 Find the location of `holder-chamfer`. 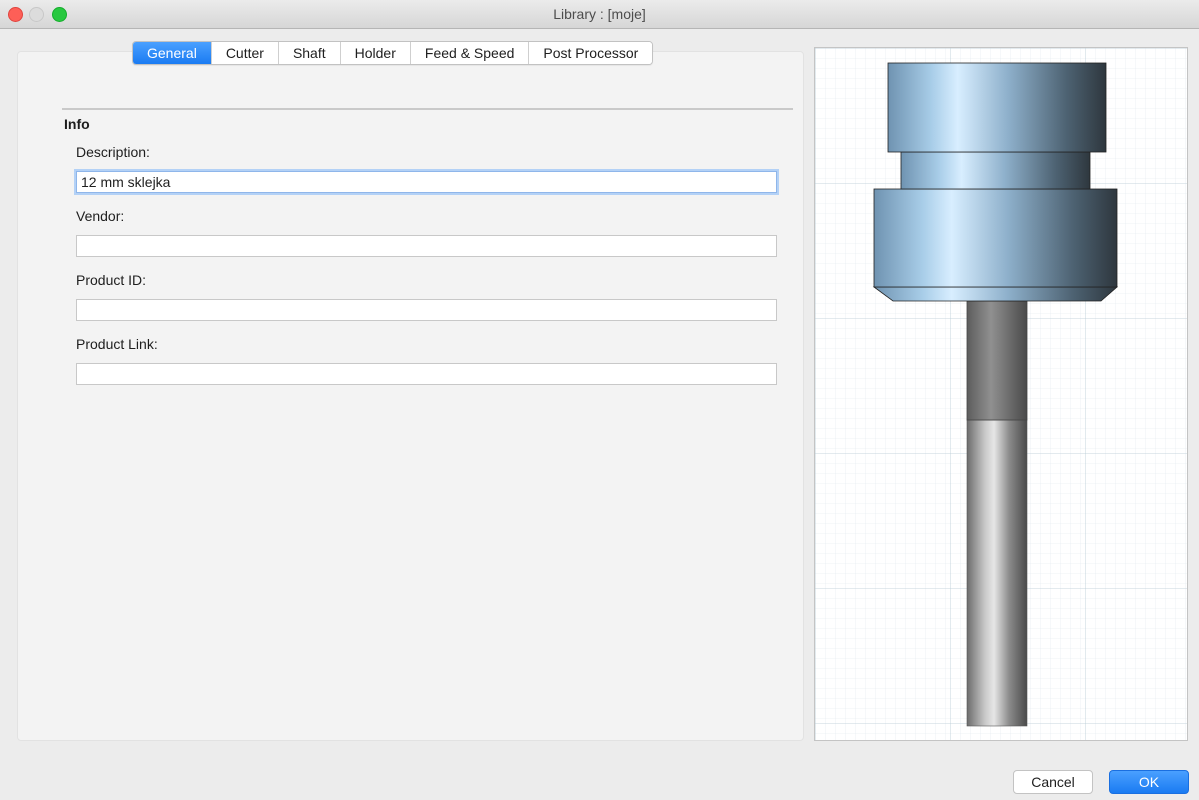

holder-chamfer is located at coordinates (995, 294).